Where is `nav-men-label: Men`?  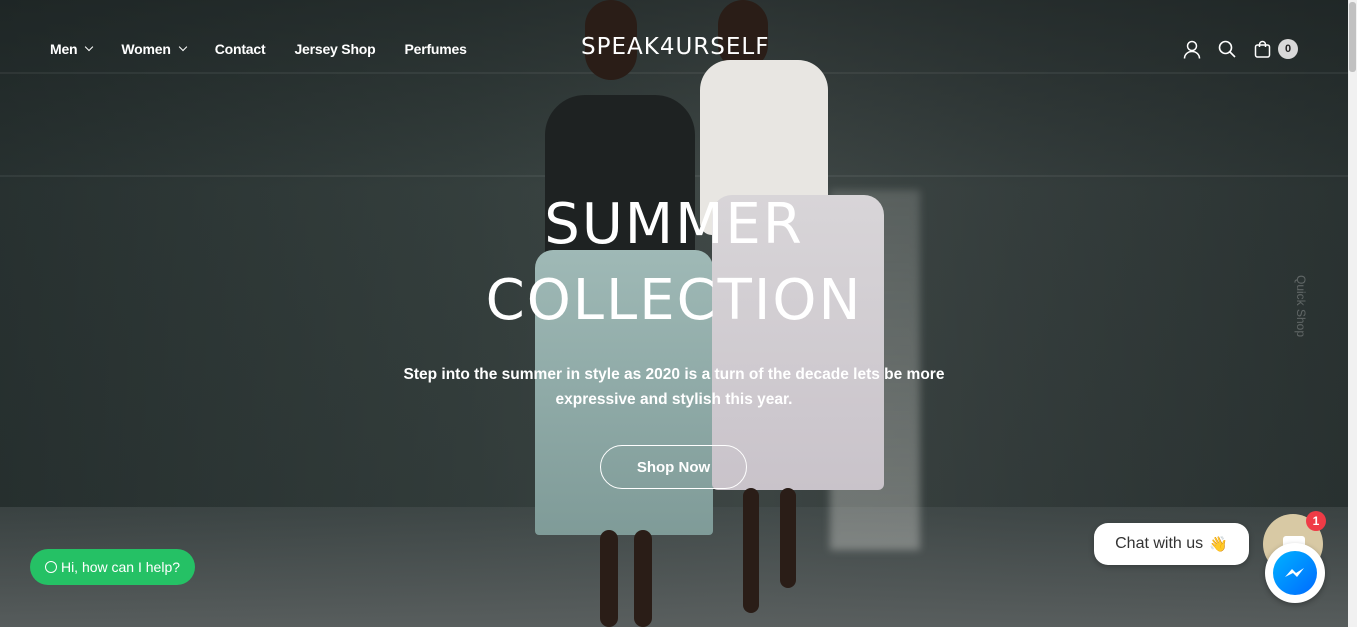 nav-men-label: Men is located at coordinates (64, 49).